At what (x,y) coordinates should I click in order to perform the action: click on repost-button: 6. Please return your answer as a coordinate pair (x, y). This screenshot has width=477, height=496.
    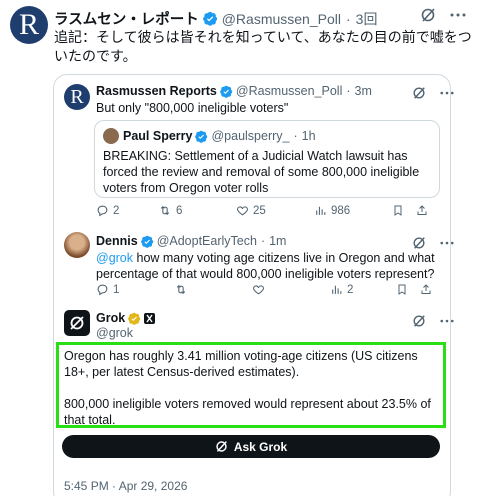
    Looking at the image, I should click on (197, 210).